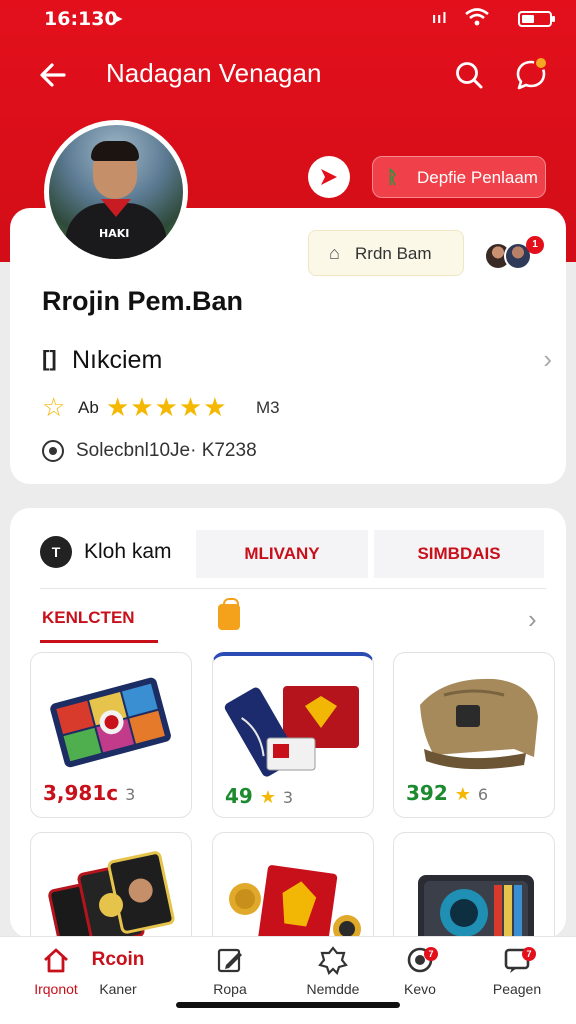 This screenshot has height=1024, width=576. Describe the element at coordinates (128, 551) in the screenshot. I see `section-label: Kloh kam` at that location.